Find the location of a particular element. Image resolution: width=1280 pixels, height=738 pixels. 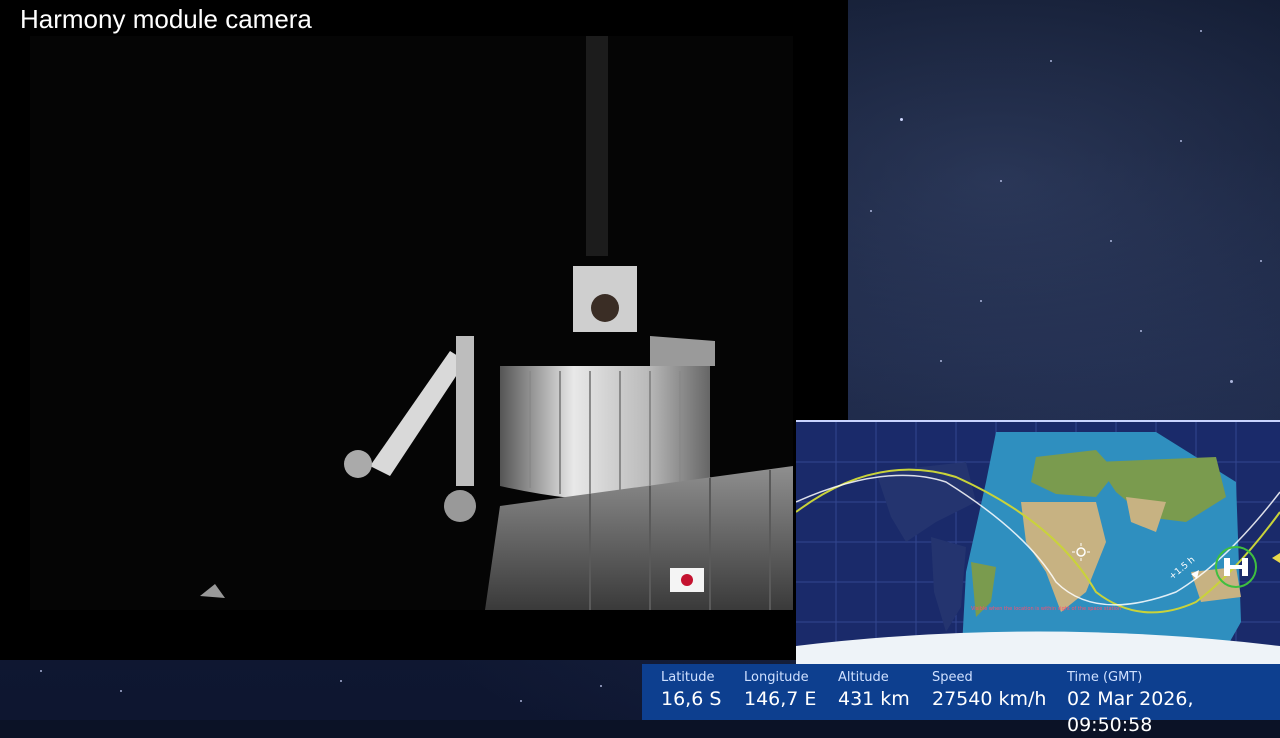

altitude-value: 431 km is located at coordinates (874, 699).